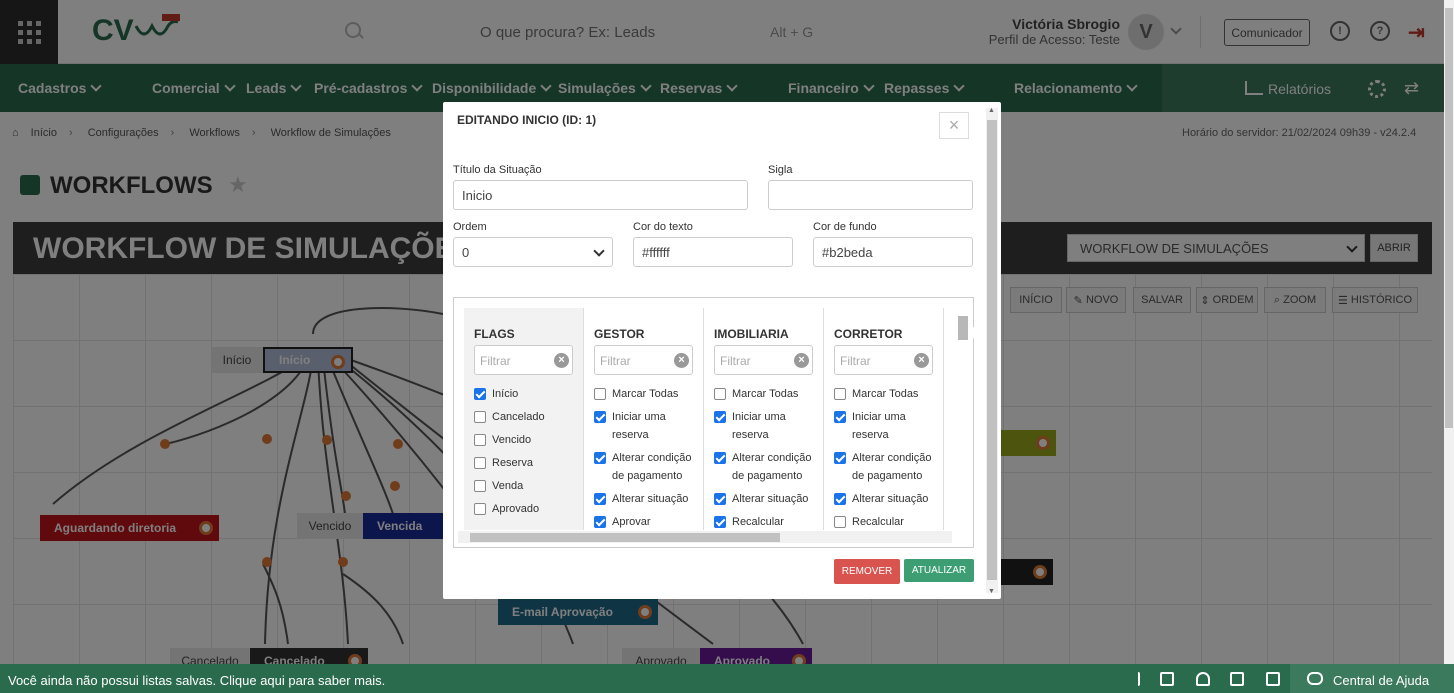 This screenshot has height=693, width=1454. What do you see at coordinates (508, 486) in the screenshot?
I see `checkbox-label: Venda` at bounding box center [508, 486].